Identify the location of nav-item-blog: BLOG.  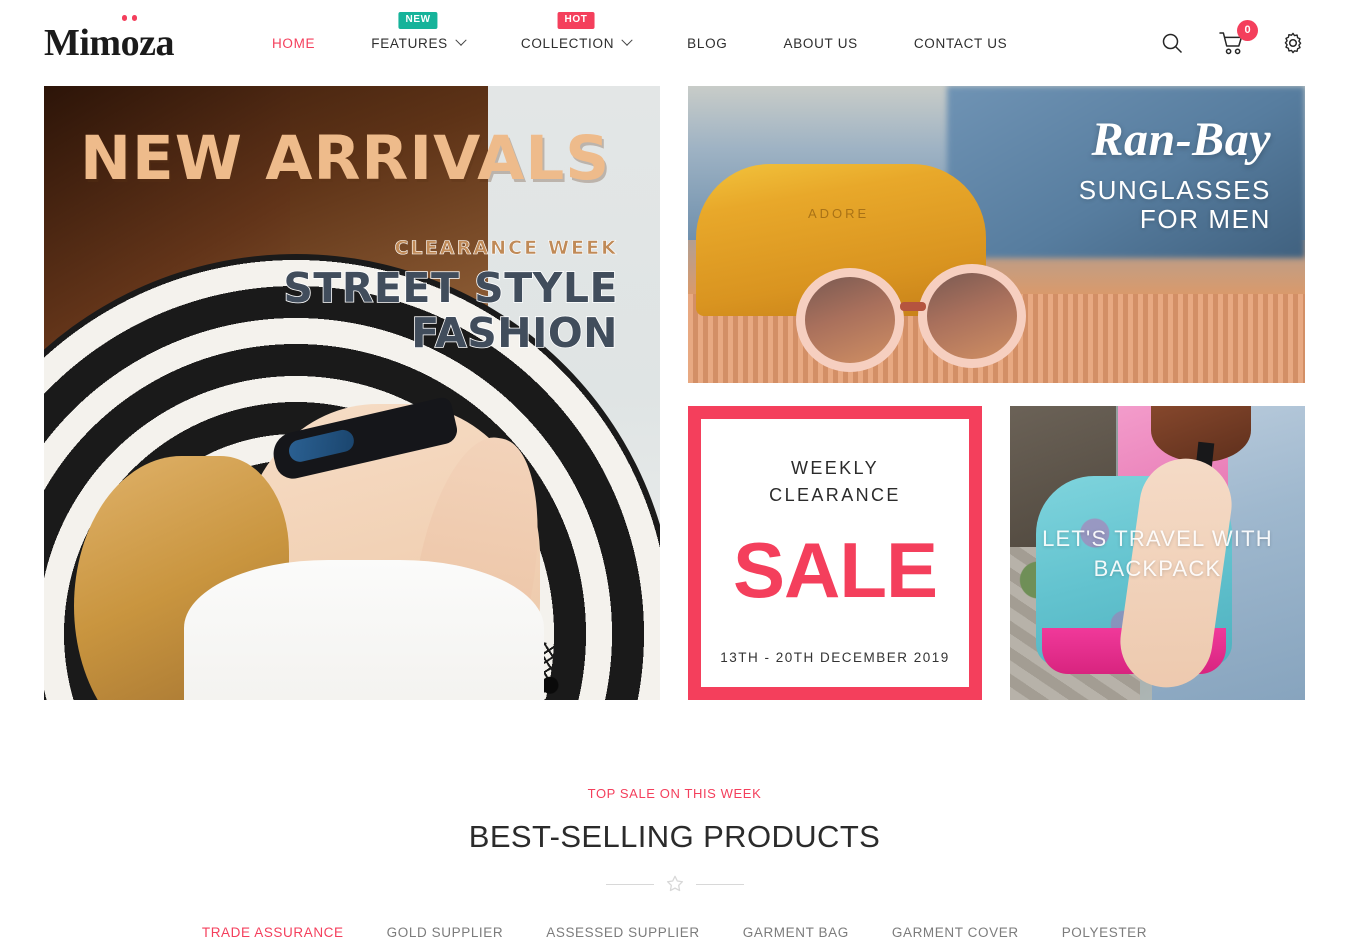
(707, 43).